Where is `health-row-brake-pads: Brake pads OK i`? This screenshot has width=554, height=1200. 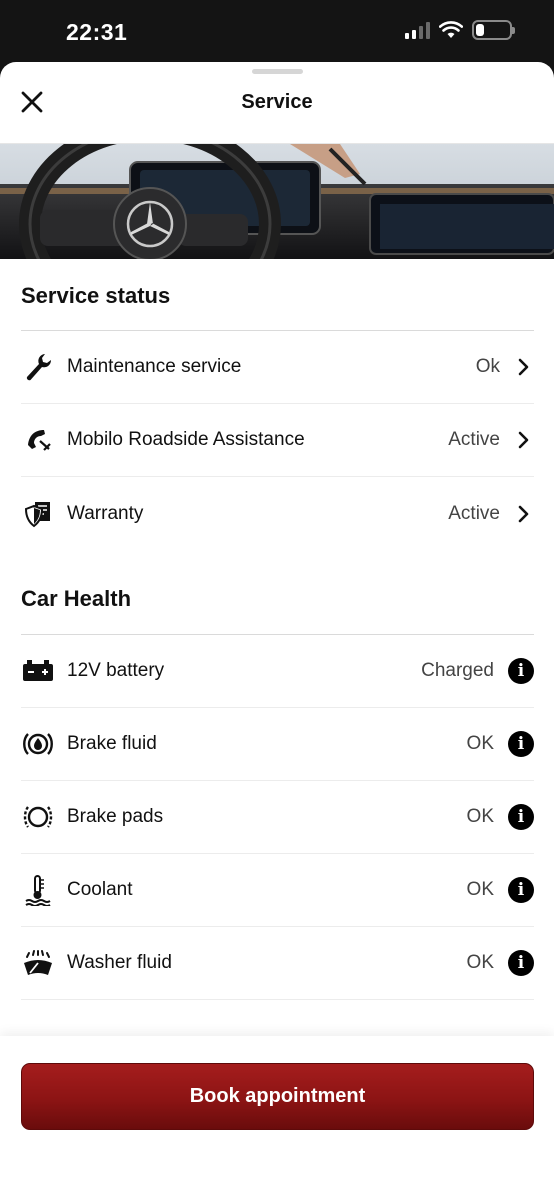
health-row-brake-pads: Brake pads OK i is located at coordinates (277, 817).